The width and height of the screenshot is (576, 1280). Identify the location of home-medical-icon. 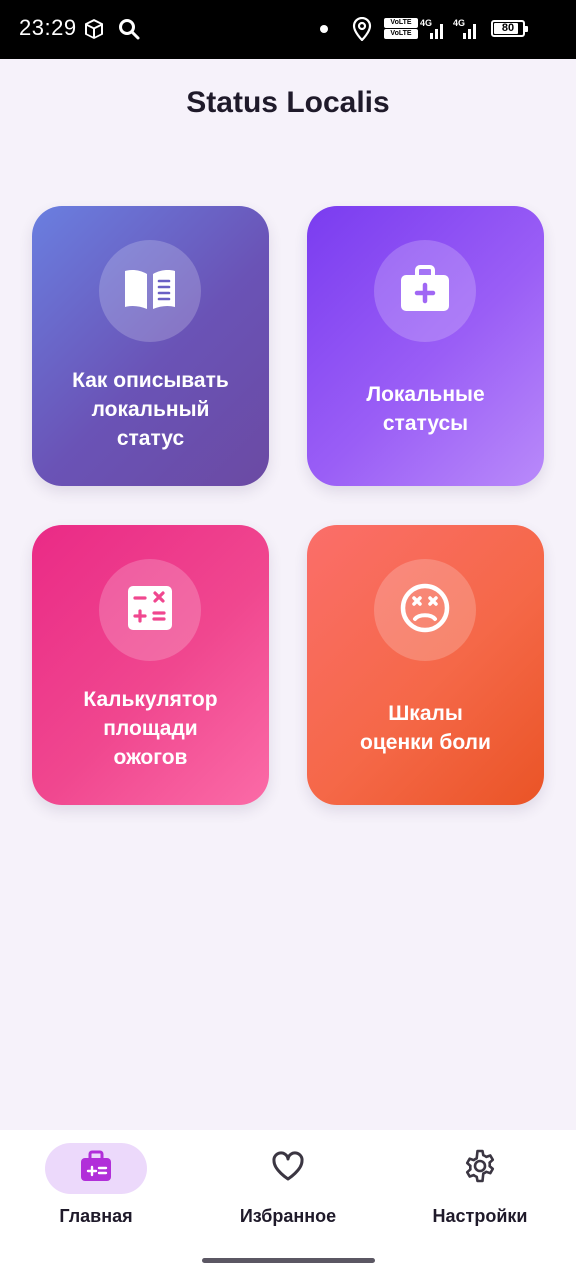
(96, 1168).